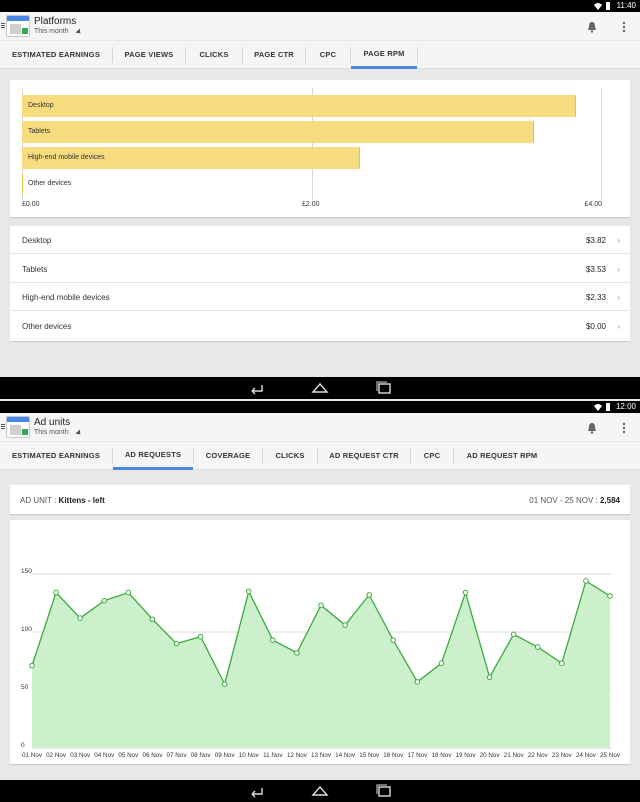  I want to click on x-tick-label: 21 Nov, so click(514, 755).